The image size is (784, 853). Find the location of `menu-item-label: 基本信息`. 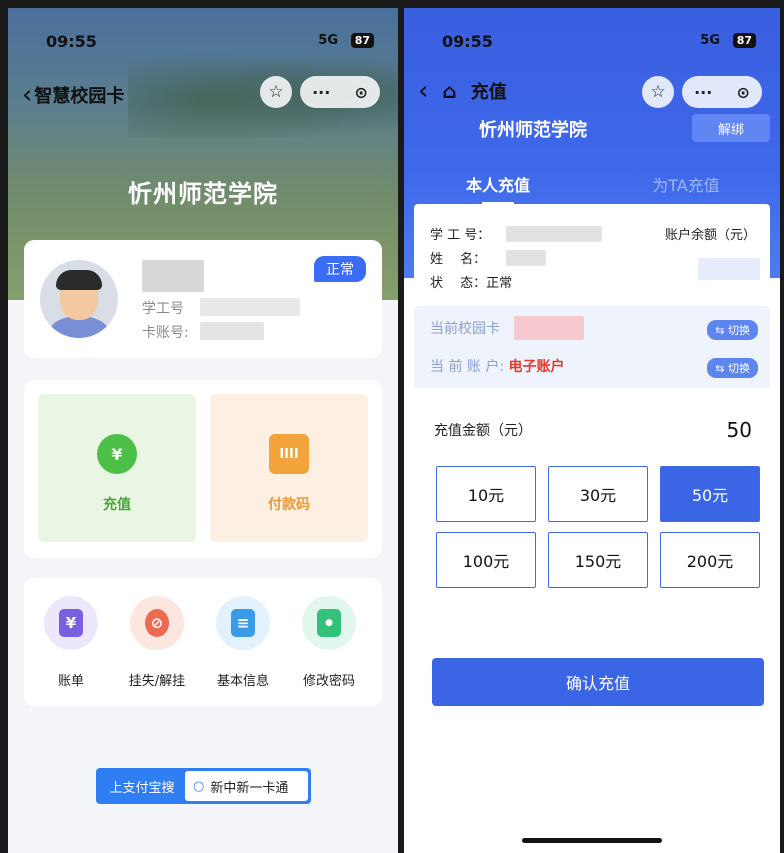

menu-item-label: 基本信息 is located at coordinates (242, 681).